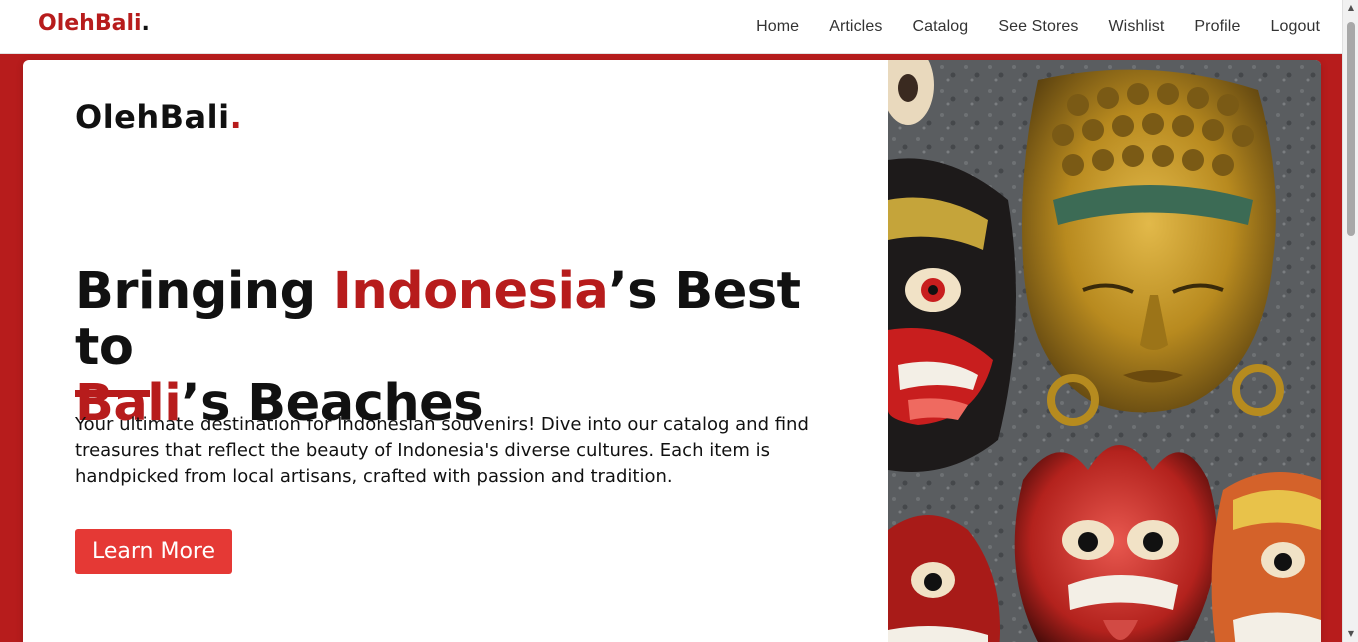 This screenshot has height=642, width=1358. I want to click on page-scrollbar: ▲ ▼, so click(1350, 321).